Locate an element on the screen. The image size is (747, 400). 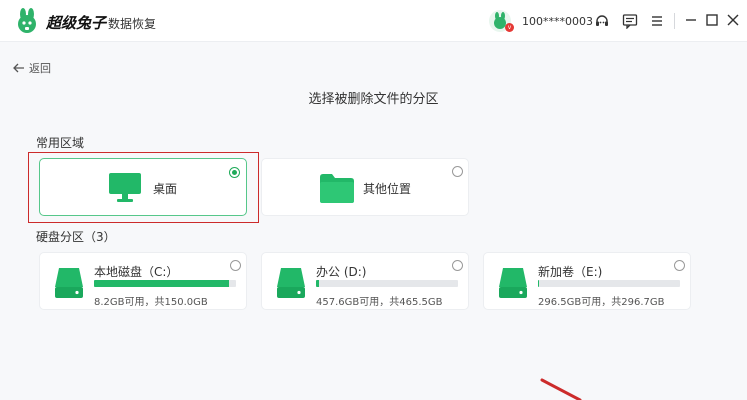
disk-card-d: 办公 (D:) 457.6GB可用，共465.5GB is located at coordinates (365, 281).